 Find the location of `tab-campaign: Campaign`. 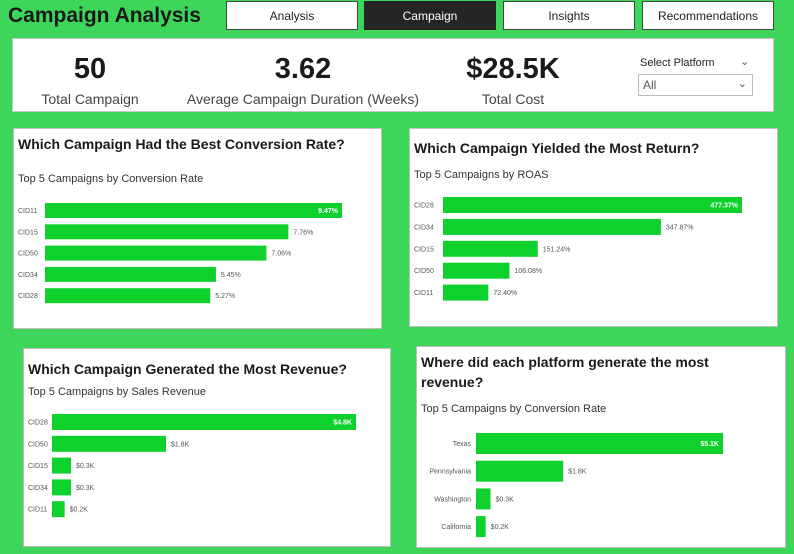

tab-campaign: Campaign is located at coordinates (430, 15).